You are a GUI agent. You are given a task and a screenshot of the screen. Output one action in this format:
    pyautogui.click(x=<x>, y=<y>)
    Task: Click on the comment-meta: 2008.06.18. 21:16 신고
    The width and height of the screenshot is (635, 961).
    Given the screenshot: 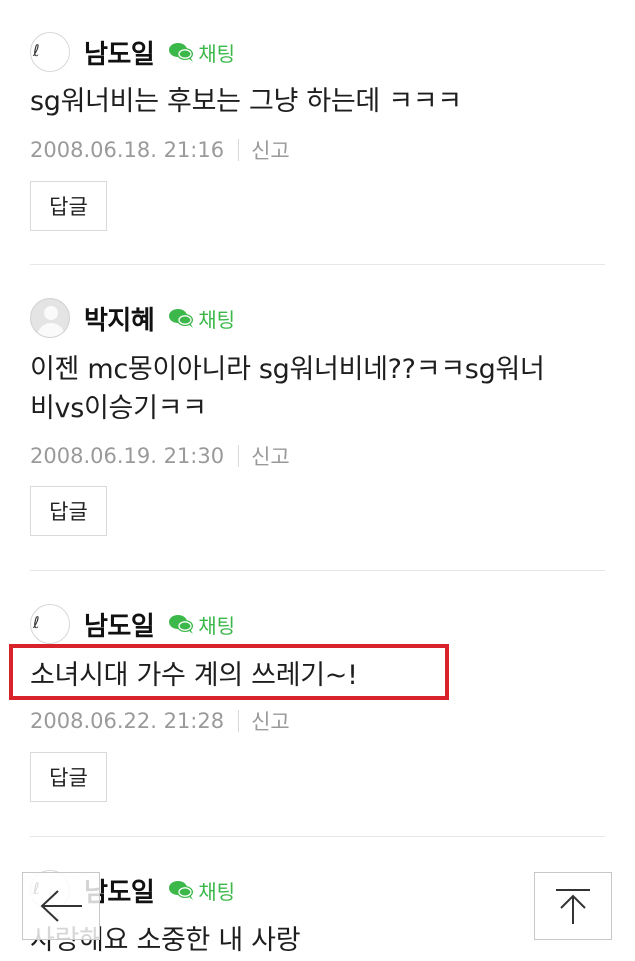 What is the action you would take?
    pyautogui.click(x=160, y=150)
    